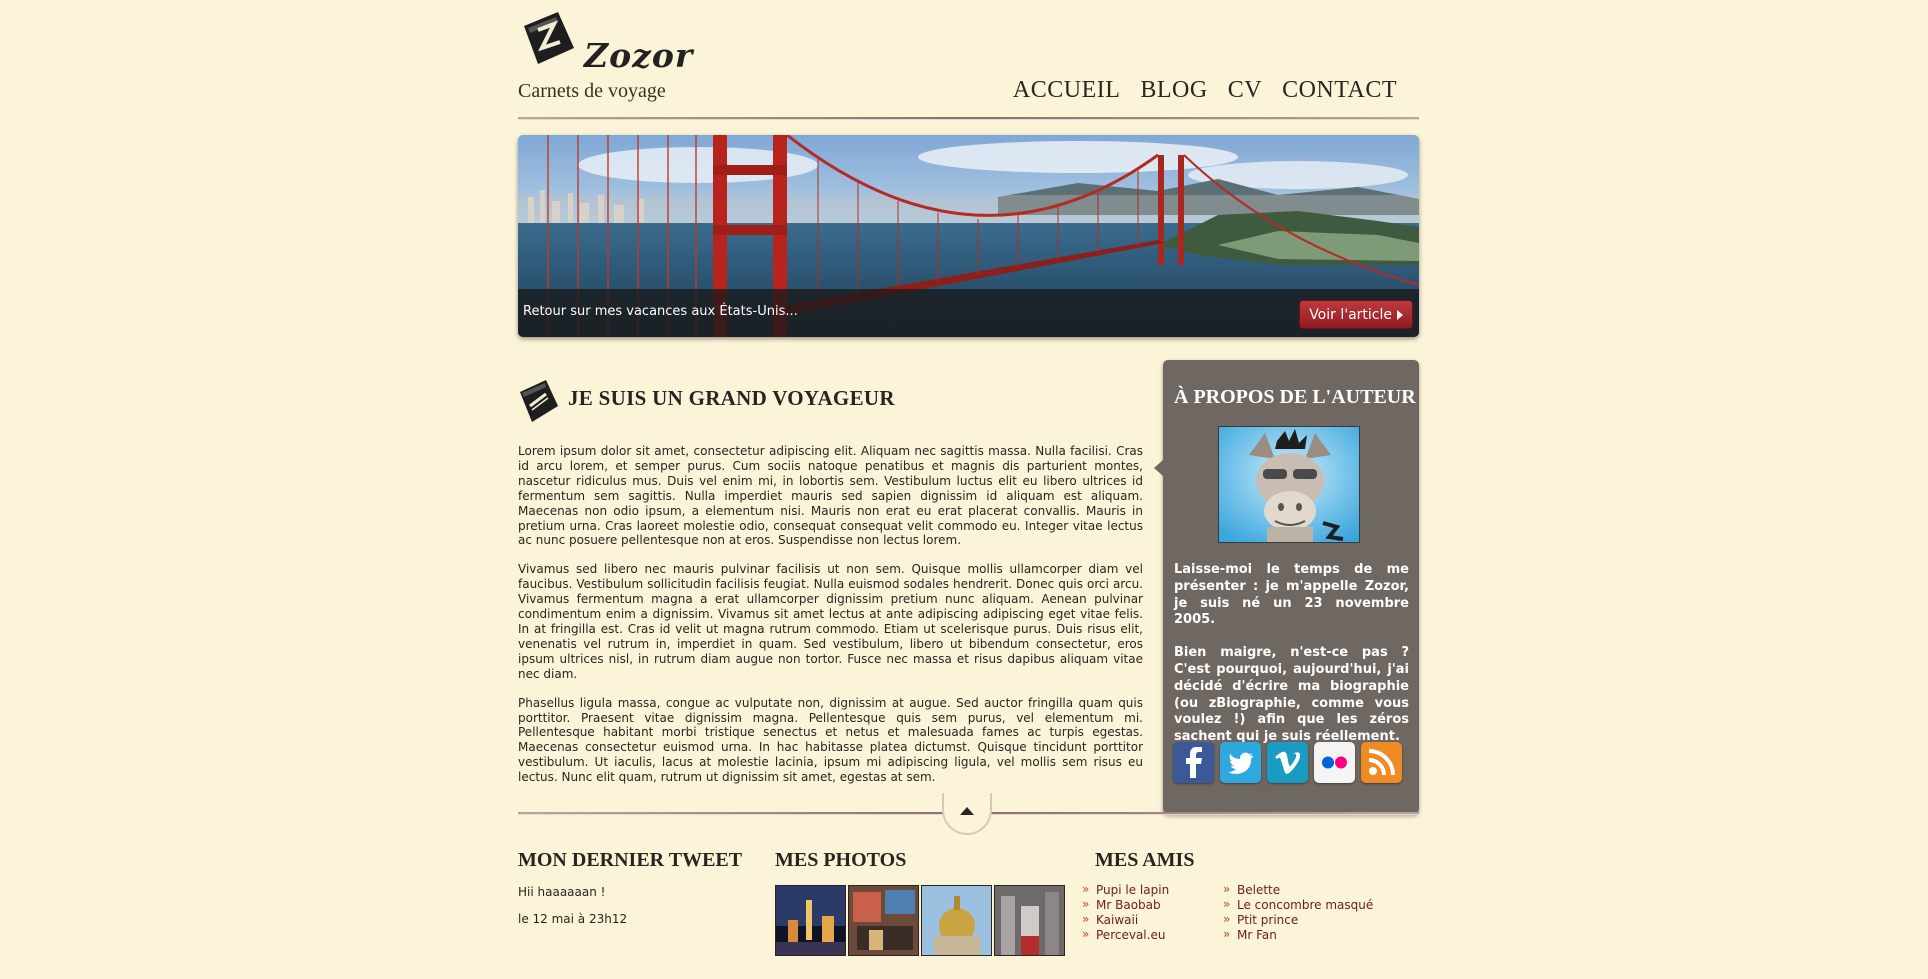 The width and height of the screenshot is (1928, 979). I want to click on flickr-icon, so click(1334, 762).